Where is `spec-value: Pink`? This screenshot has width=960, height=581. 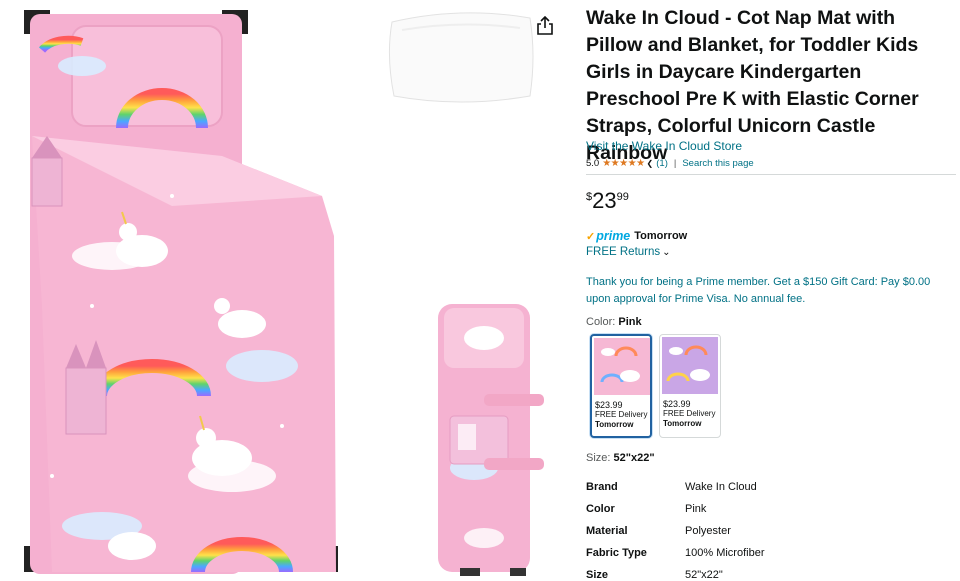 spec-value: Pink is located at coordinates (696, 509).